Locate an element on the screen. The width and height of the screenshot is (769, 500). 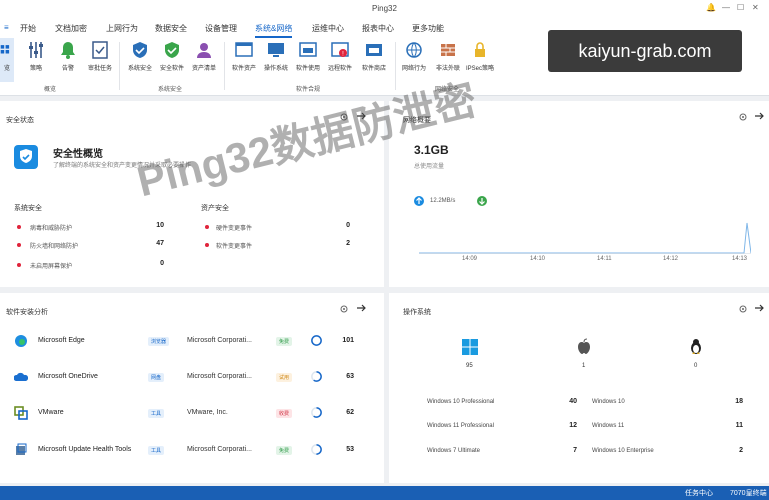
ribbon-ipsec-policy: IPSec策略 is located at coordinates (480, 60).